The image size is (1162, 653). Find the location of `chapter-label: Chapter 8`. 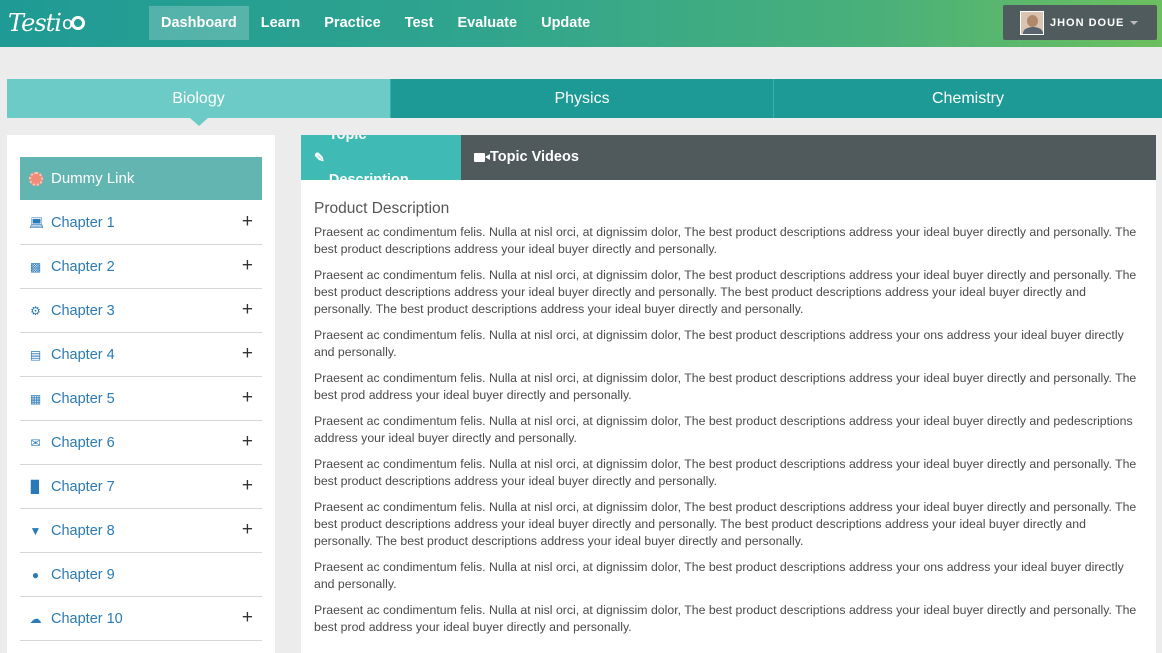

chapter-label: Chapter 8 is located at coordinates (83, 530).